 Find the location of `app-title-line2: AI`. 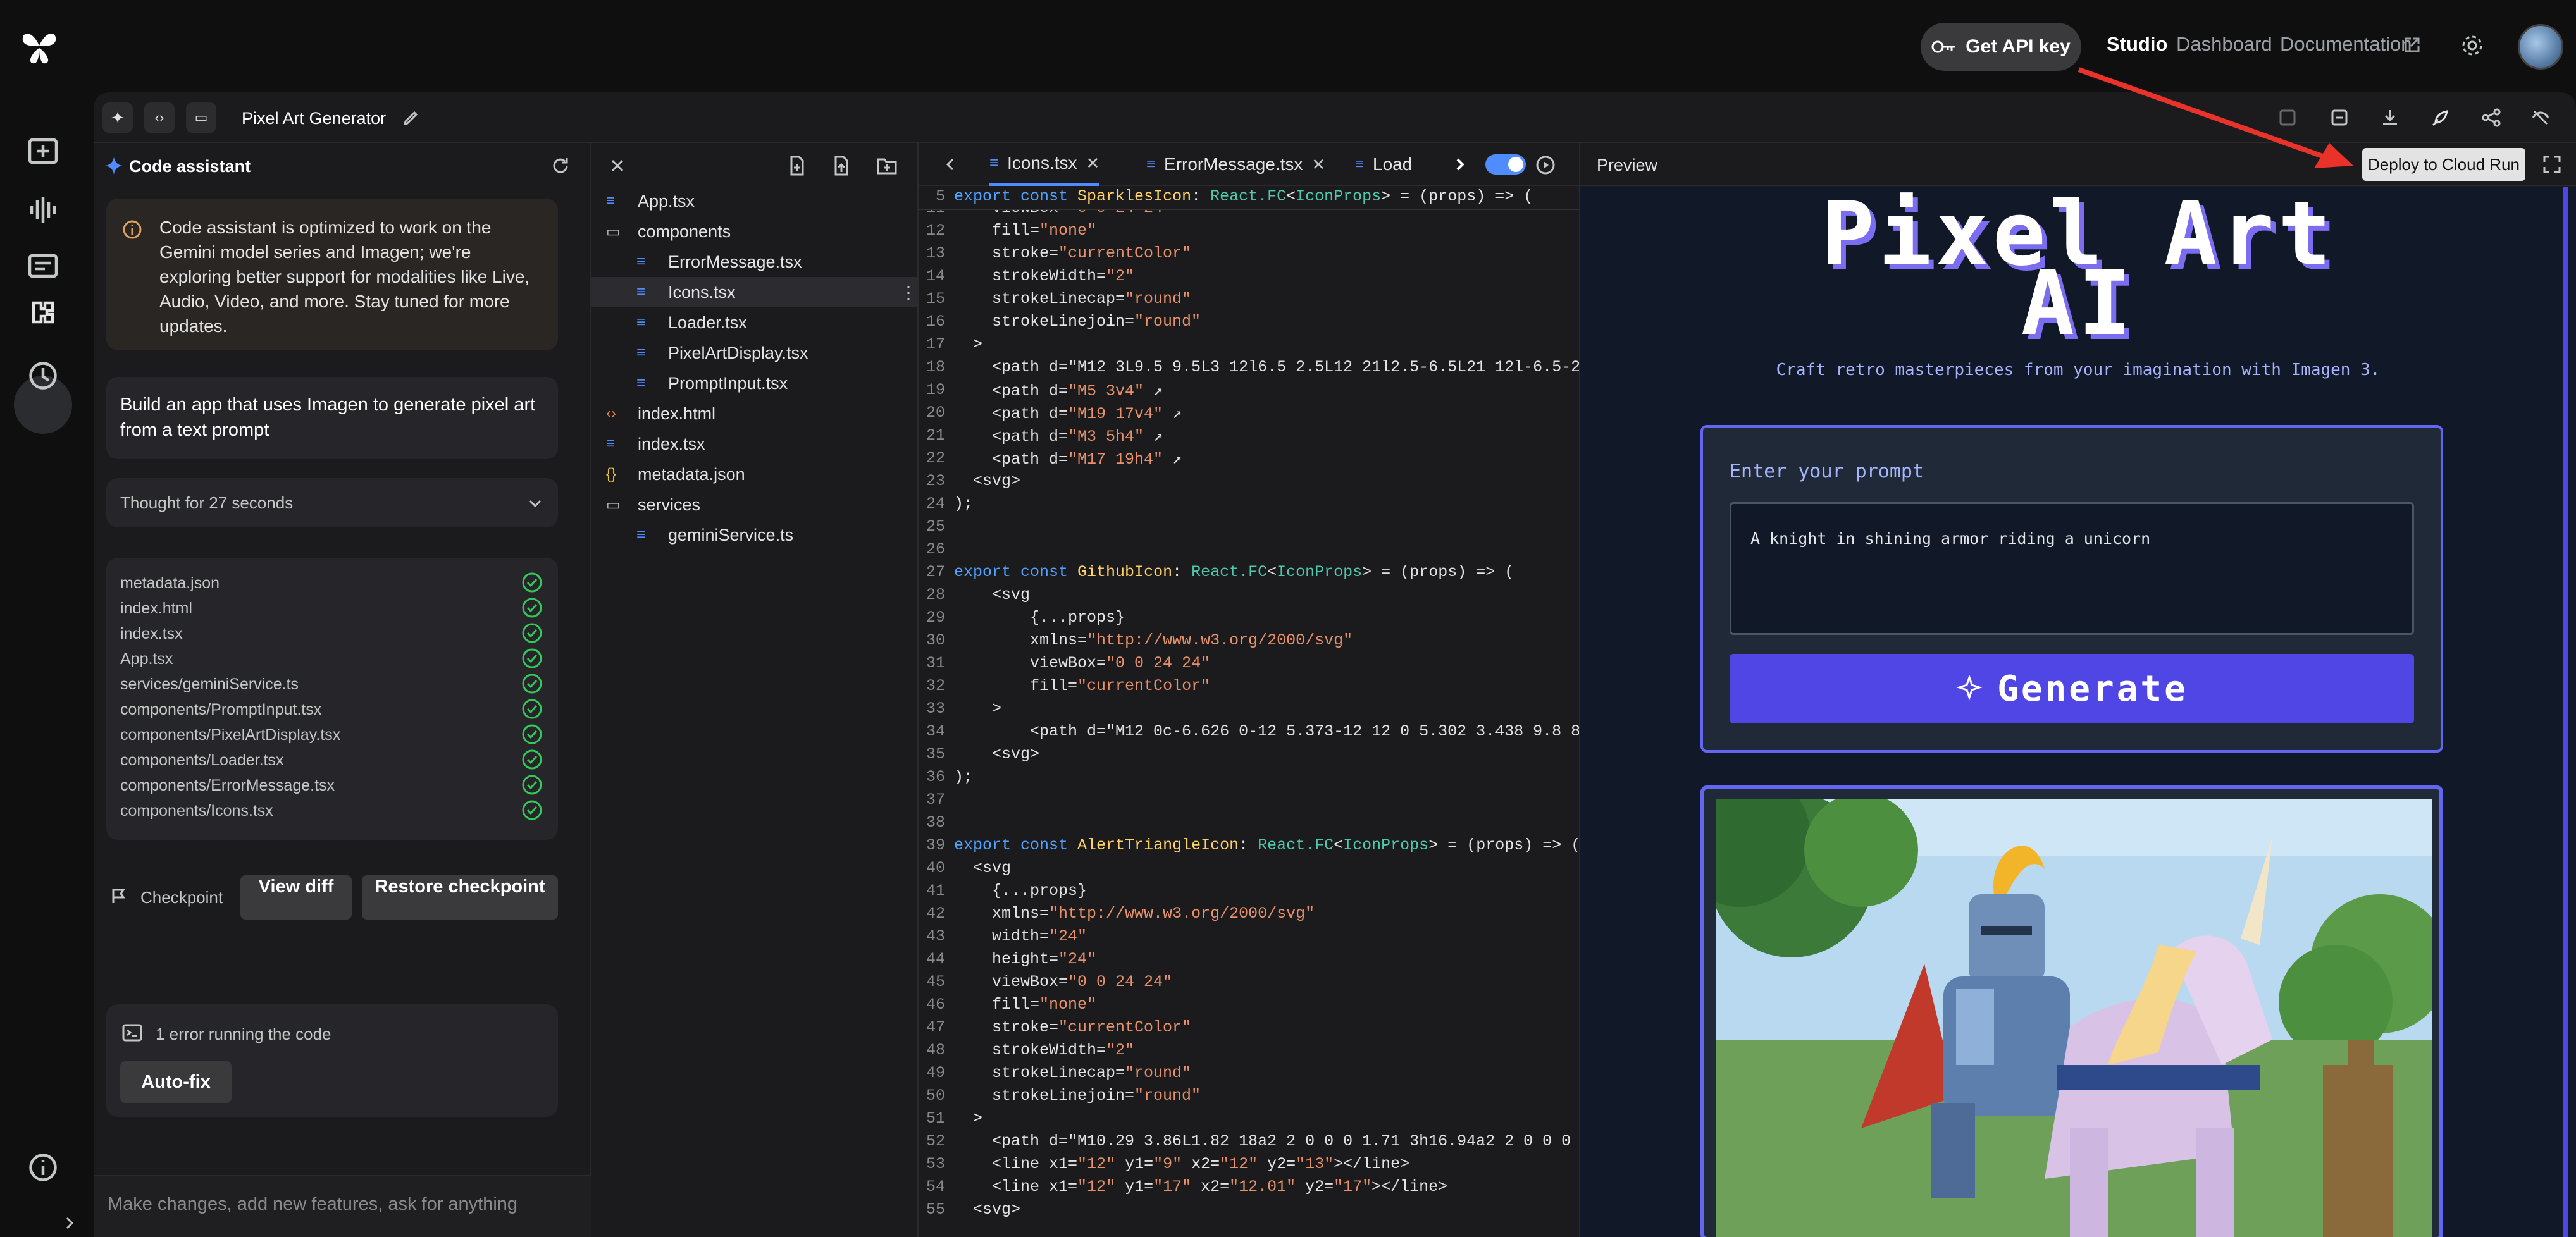

app-title-line2: AI is located at coordinates (2078, 303).